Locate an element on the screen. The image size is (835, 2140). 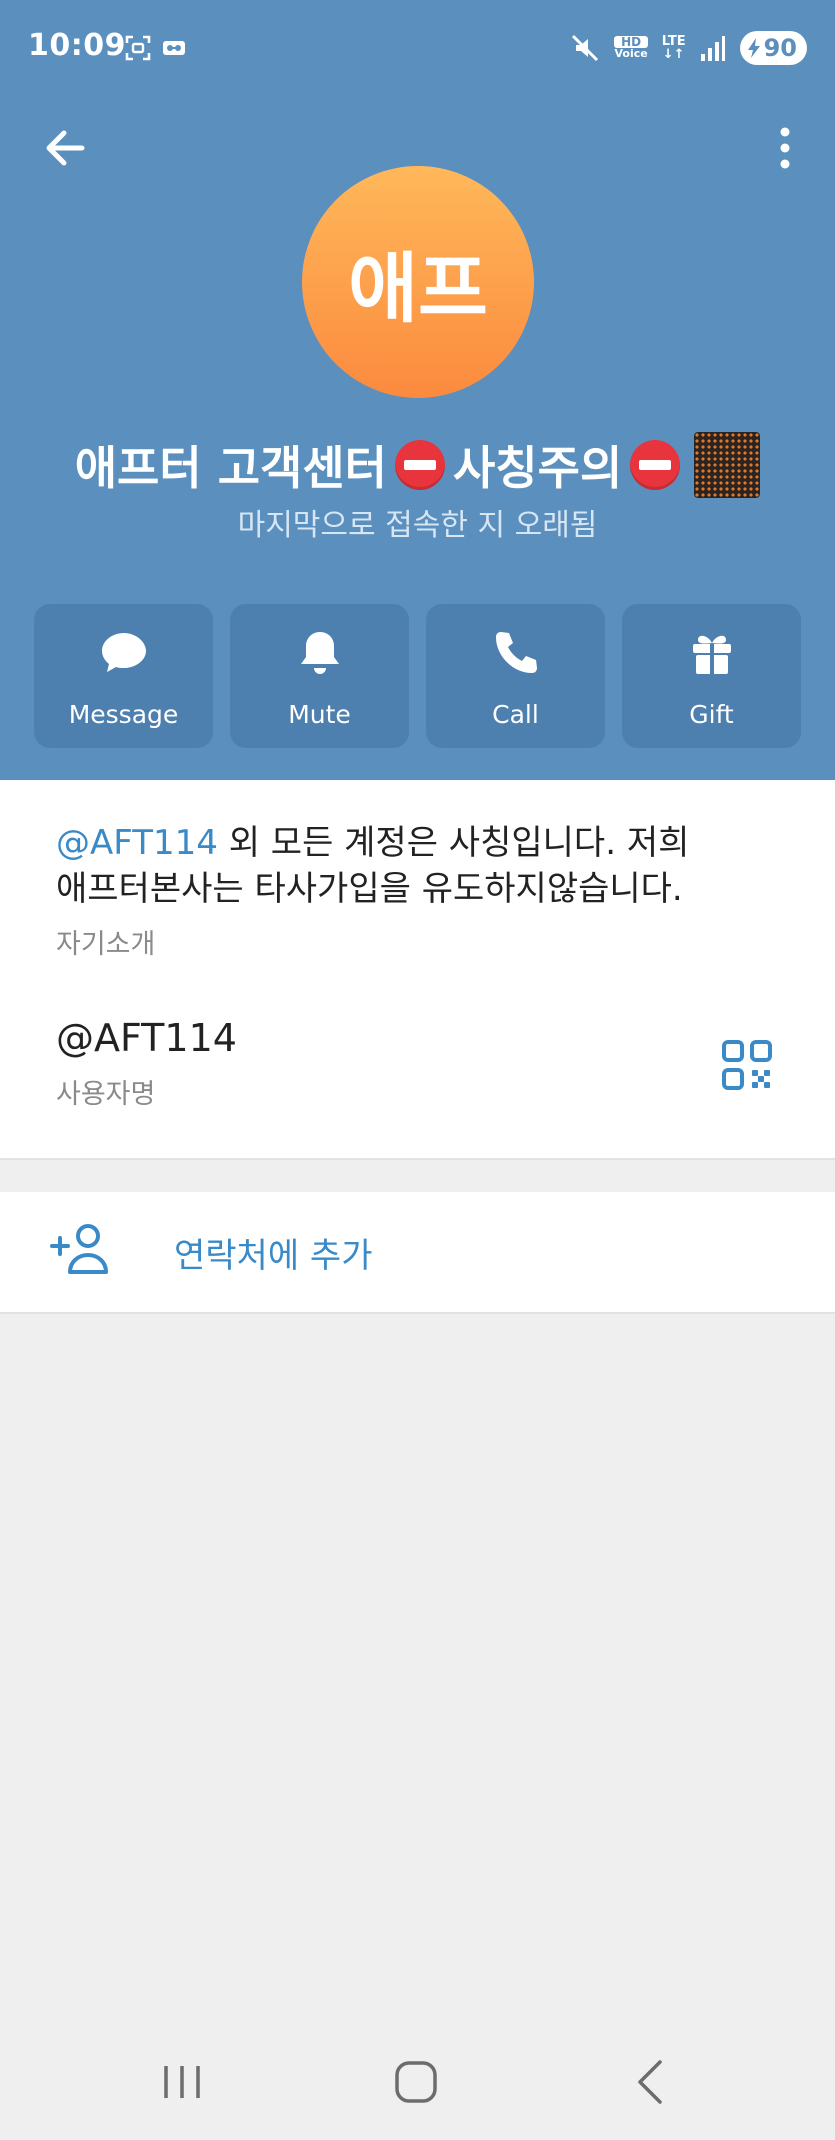
status-icons: HD Voice LTE ↓↑ 90 is located at coordinates (688, 48).